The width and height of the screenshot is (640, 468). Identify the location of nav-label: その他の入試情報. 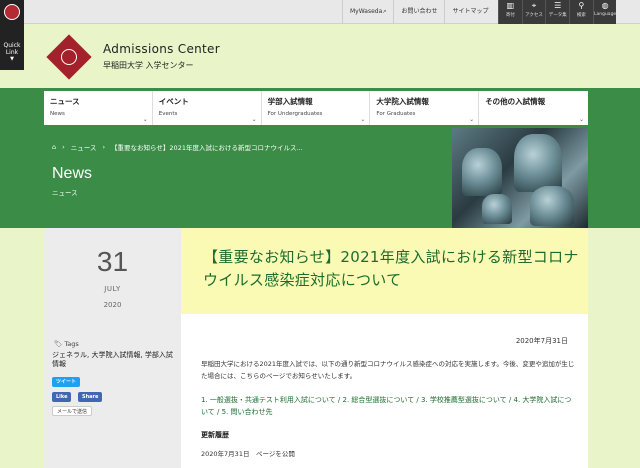
(515, 101).